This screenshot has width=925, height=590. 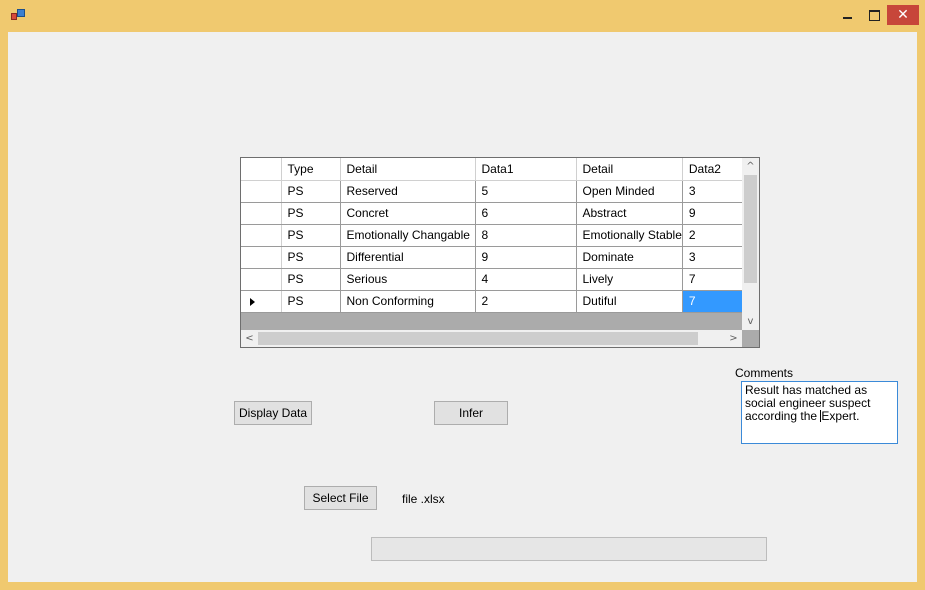 What do you see at coordinates (750, 229) in the screenshot?
I see `vertical-scroll-thumb` at bounding box center [750, 229].